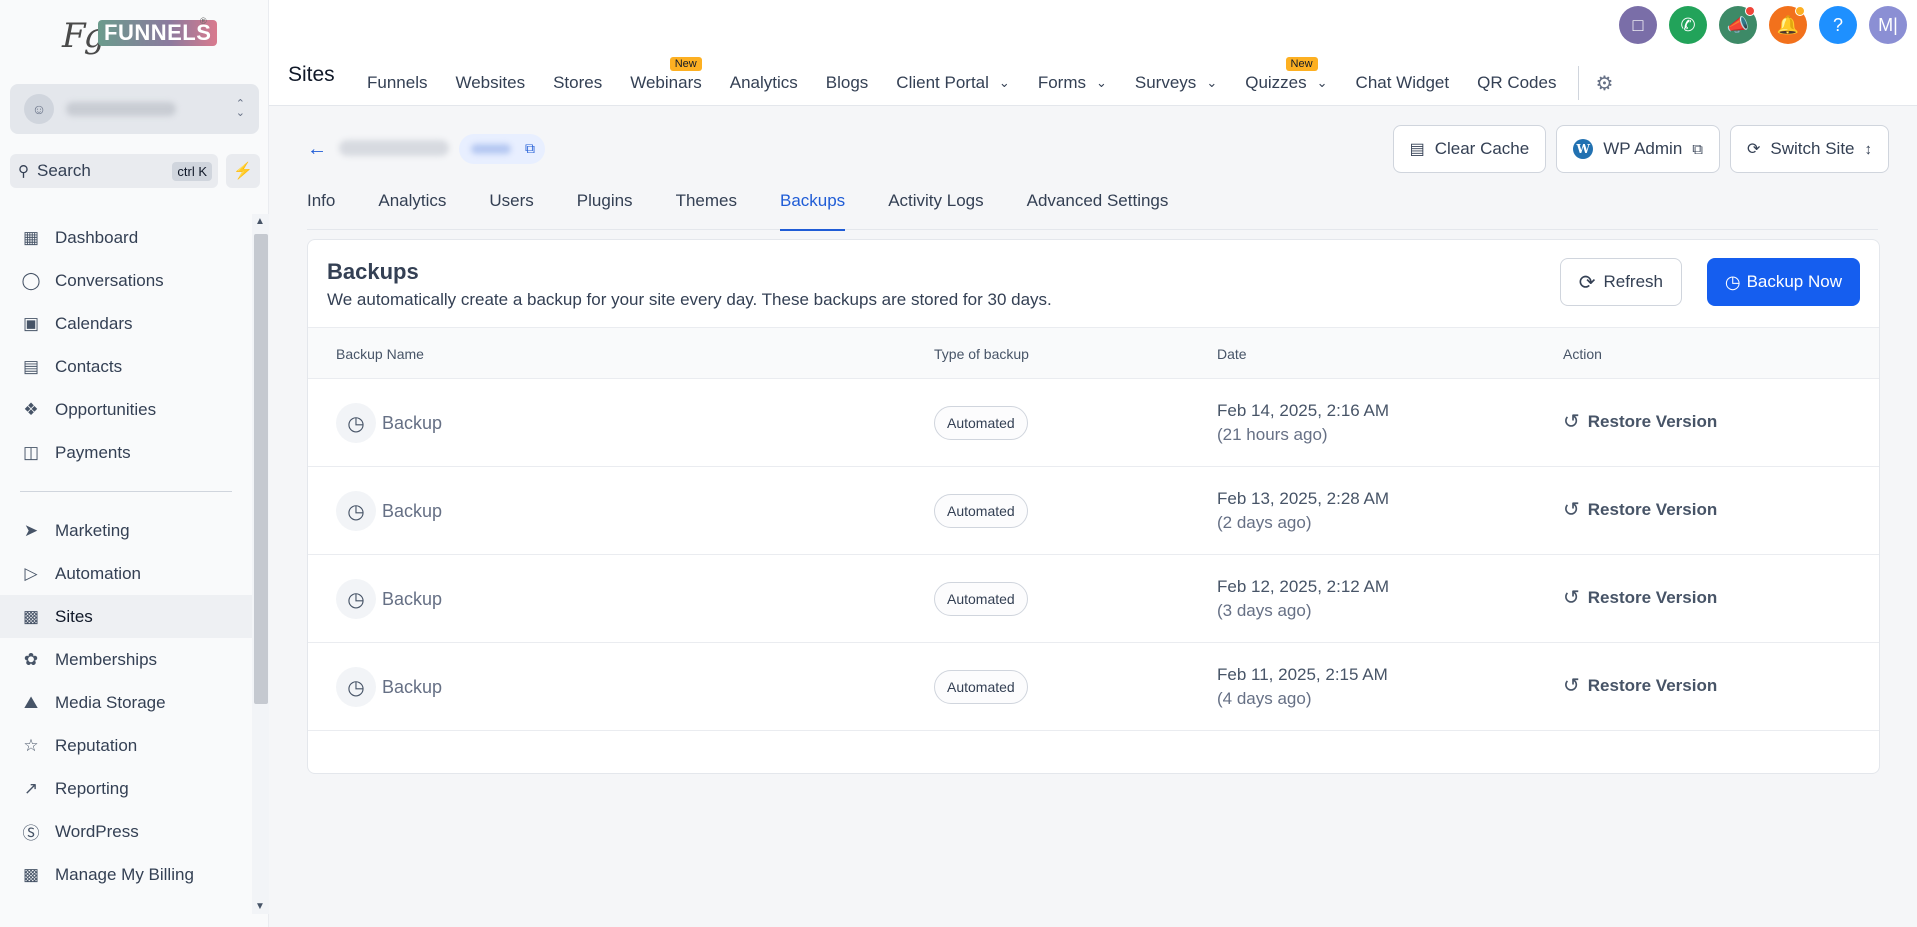  What do you see at coordinates (126, 788) in the screenshot?
I see `sidebar-item-reporting: ↗ Reporting` at bounding box center [126, 788].